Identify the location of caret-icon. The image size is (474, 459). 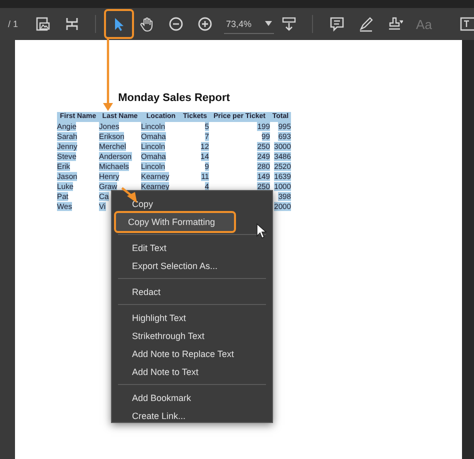
(268, 23).